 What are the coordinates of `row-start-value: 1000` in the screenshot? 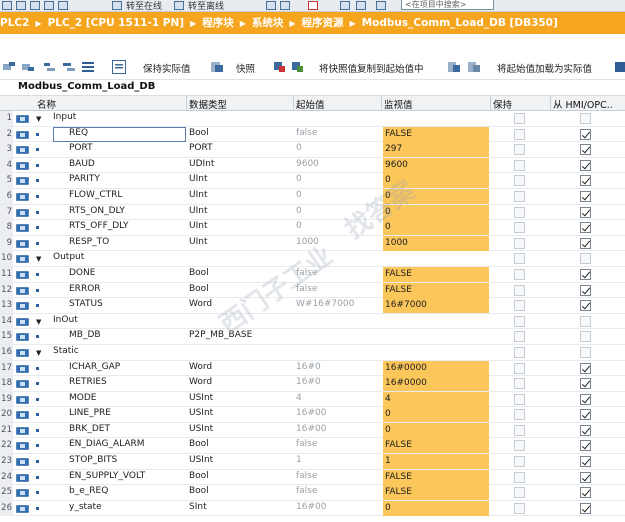 It's located at (307, 242).